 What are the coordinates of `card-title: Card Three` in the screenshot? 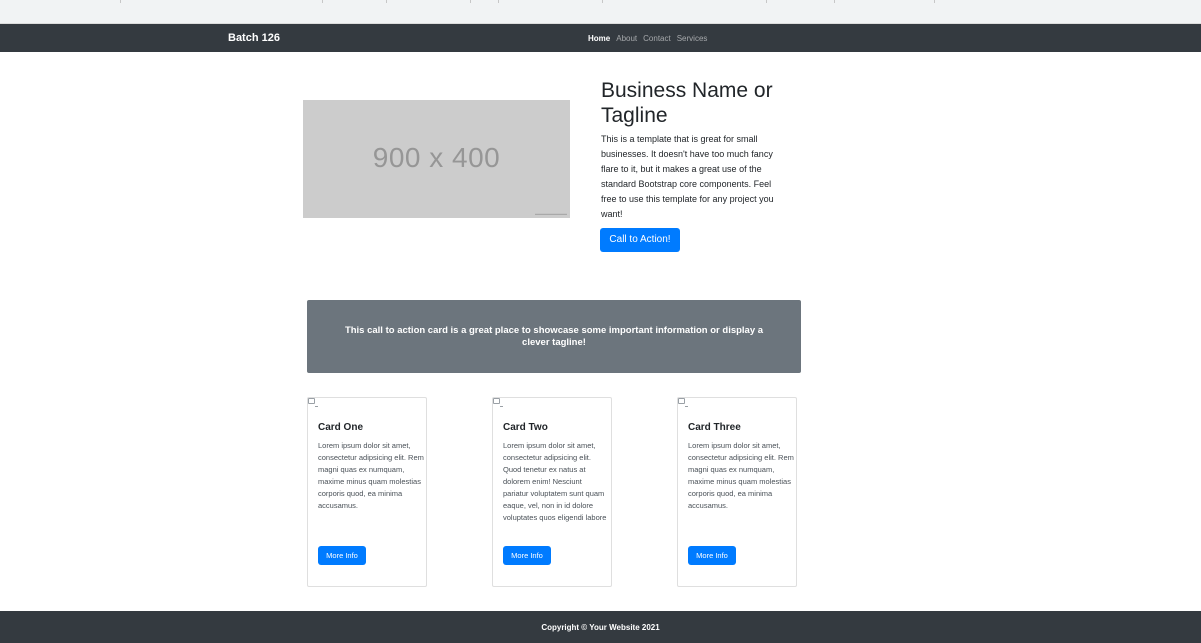 It's located at (714, 427).